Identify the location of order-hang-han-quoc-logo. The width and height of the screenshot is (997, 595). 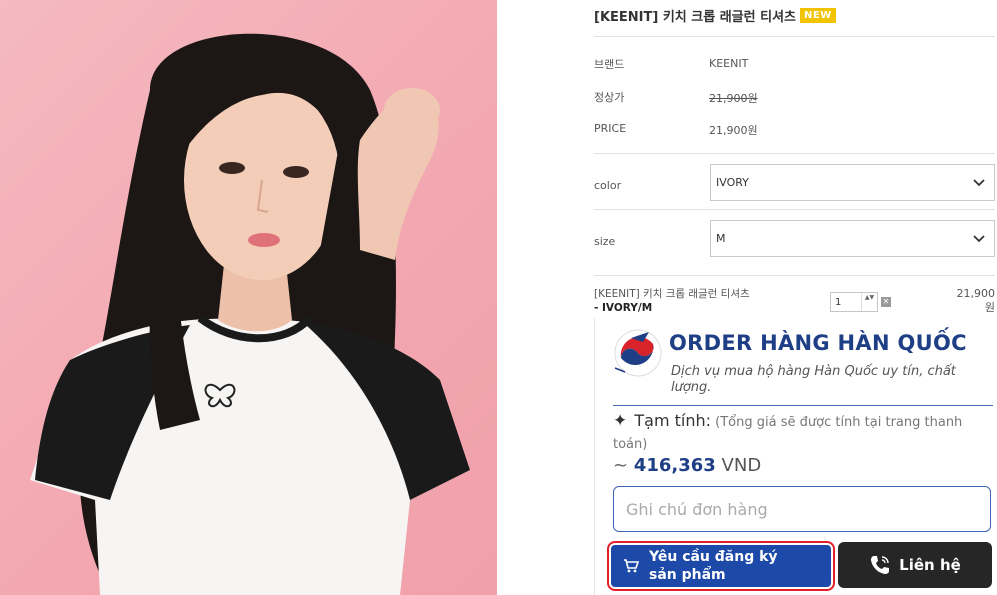
(638, 353).